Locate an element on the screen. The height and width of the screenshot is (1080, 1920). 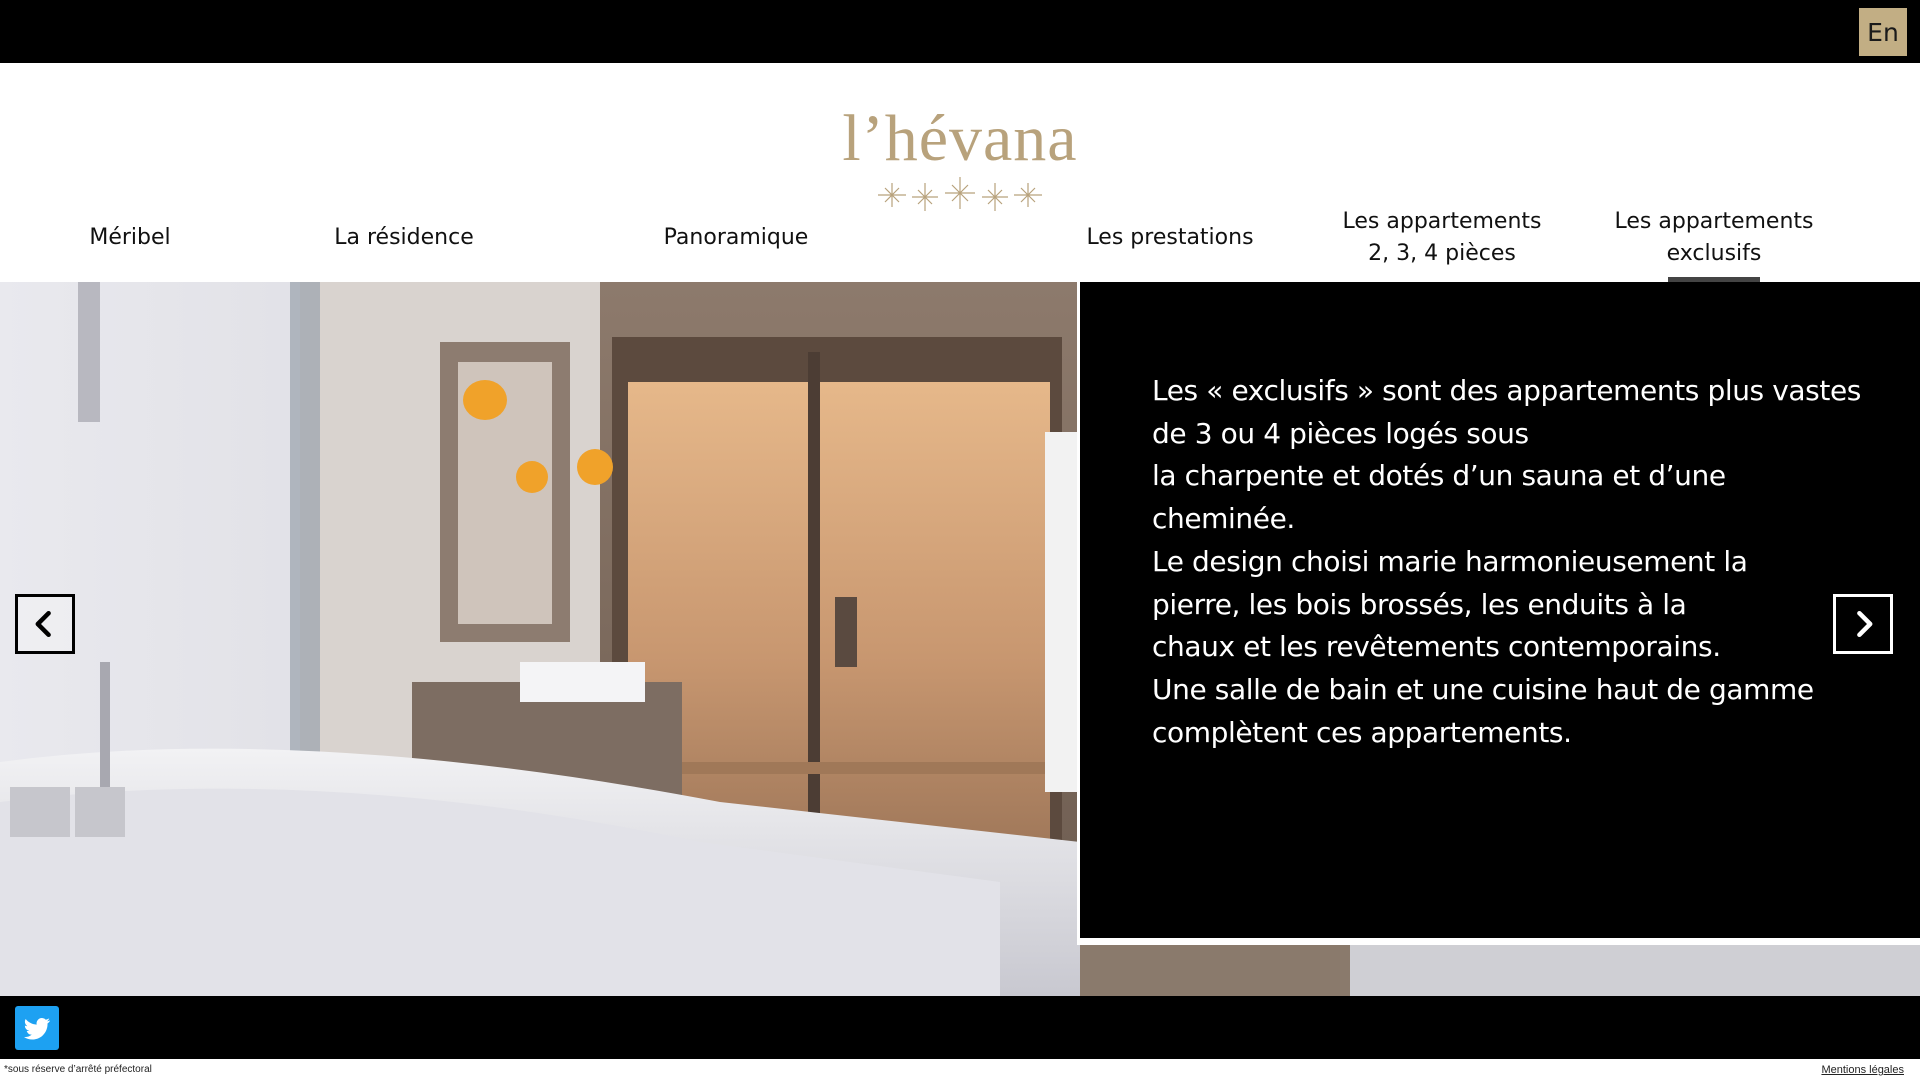
nav-item-panoramique: Panoramique is located at coordinates (736, 238).